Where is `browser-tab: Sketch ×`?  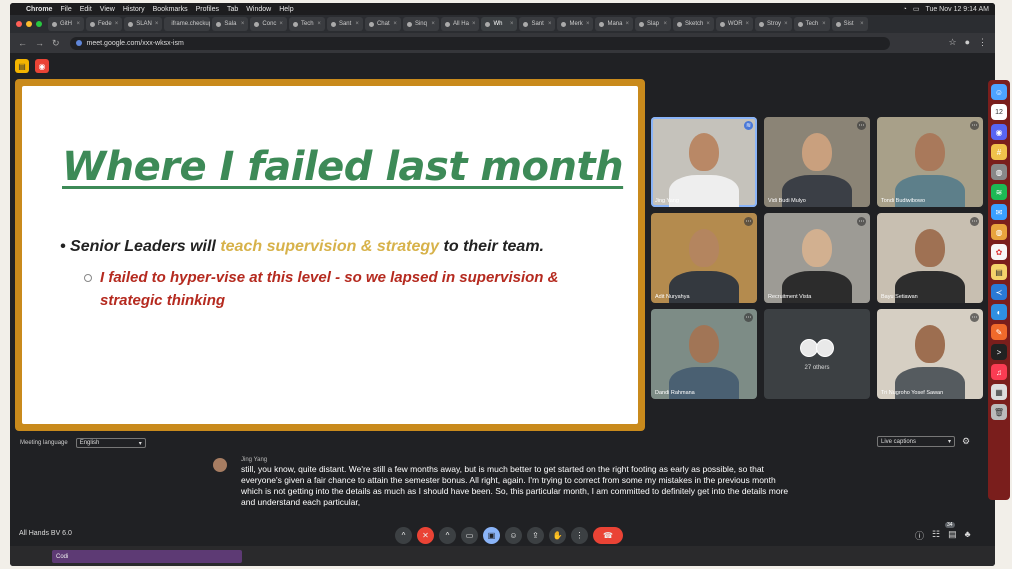 browser-tab: Sketch × is located at coordinates (693, 24).